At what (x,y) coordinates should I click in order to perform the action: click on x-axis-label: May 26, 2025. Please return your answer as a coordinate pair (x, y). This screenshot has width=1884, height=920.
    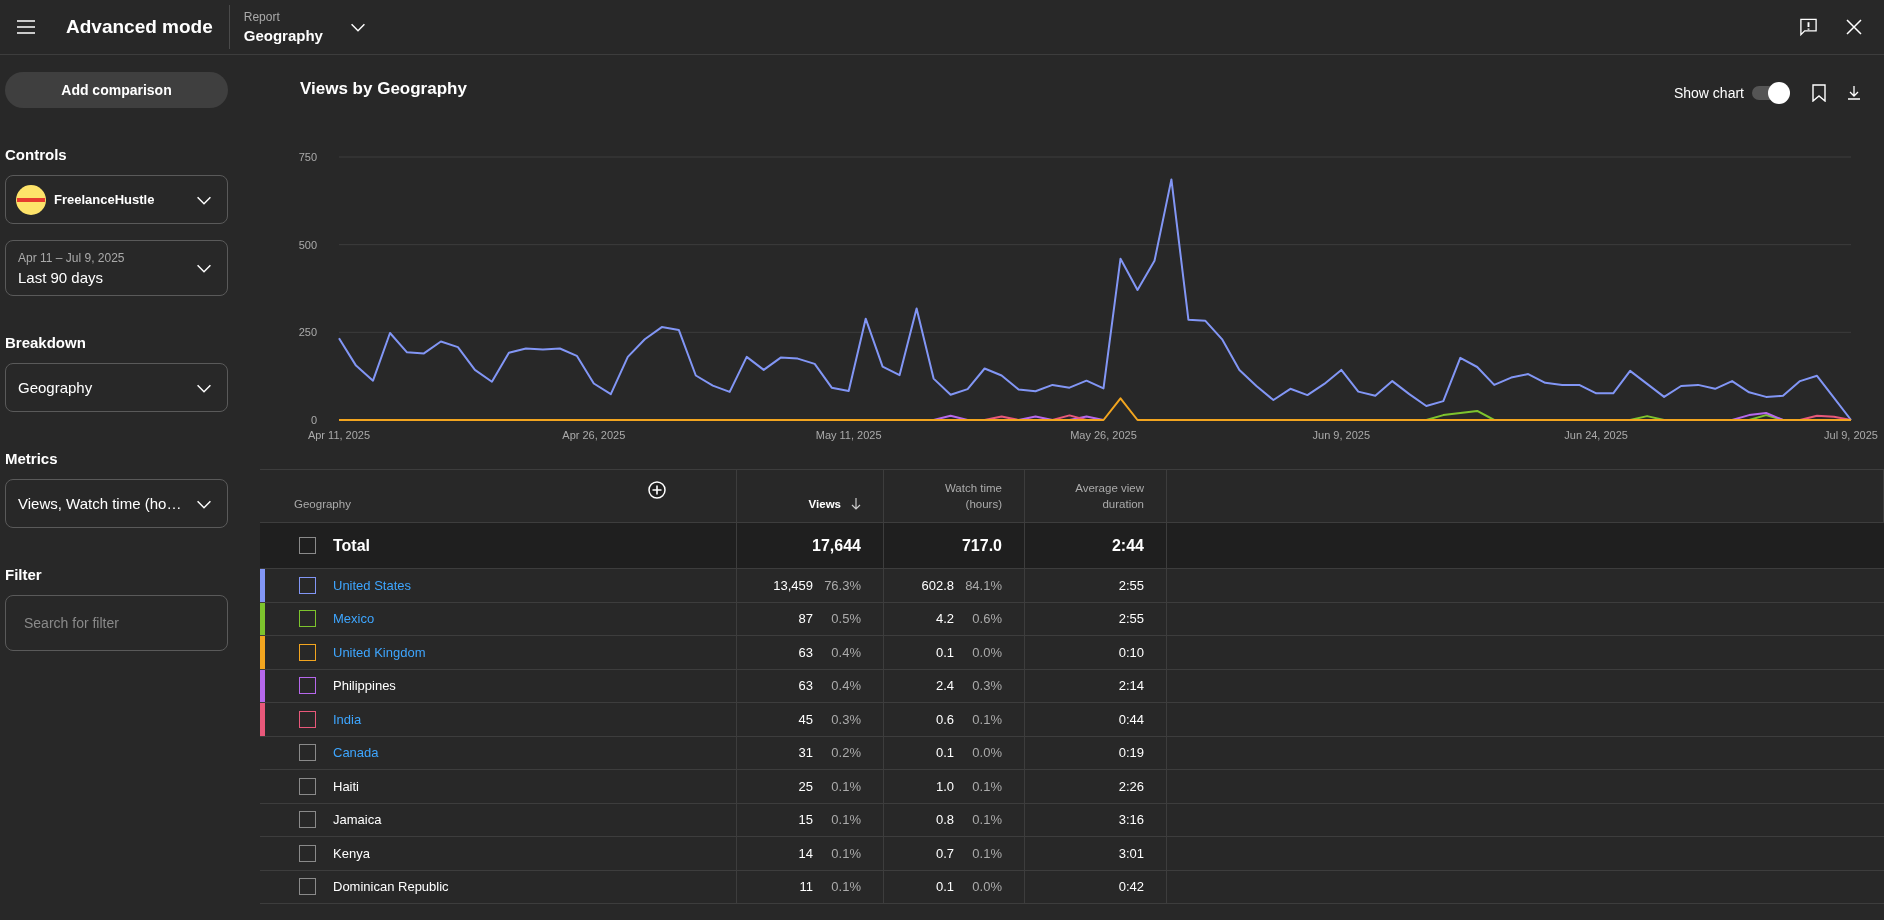
    Looking at the image, I should click on (1103, 435).